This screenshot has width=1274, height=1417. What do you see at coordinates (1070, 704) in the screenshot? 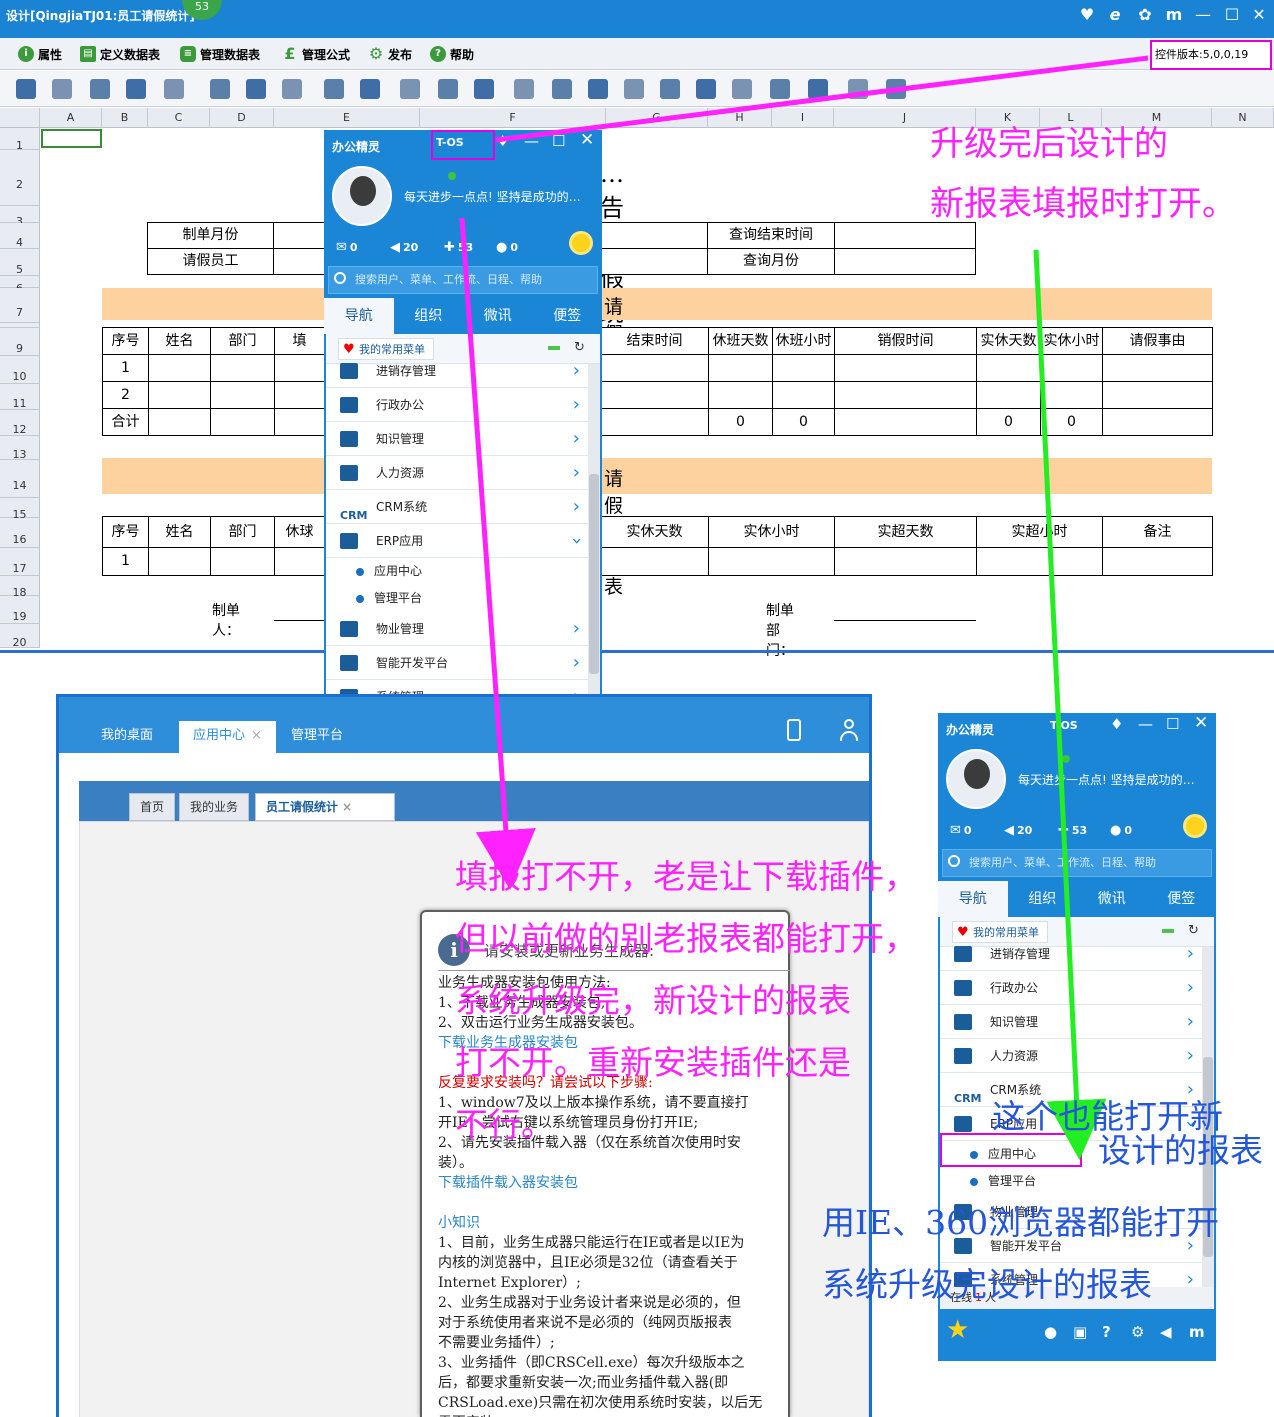
I see `arrow-green` at bounding box center [1070, 704].